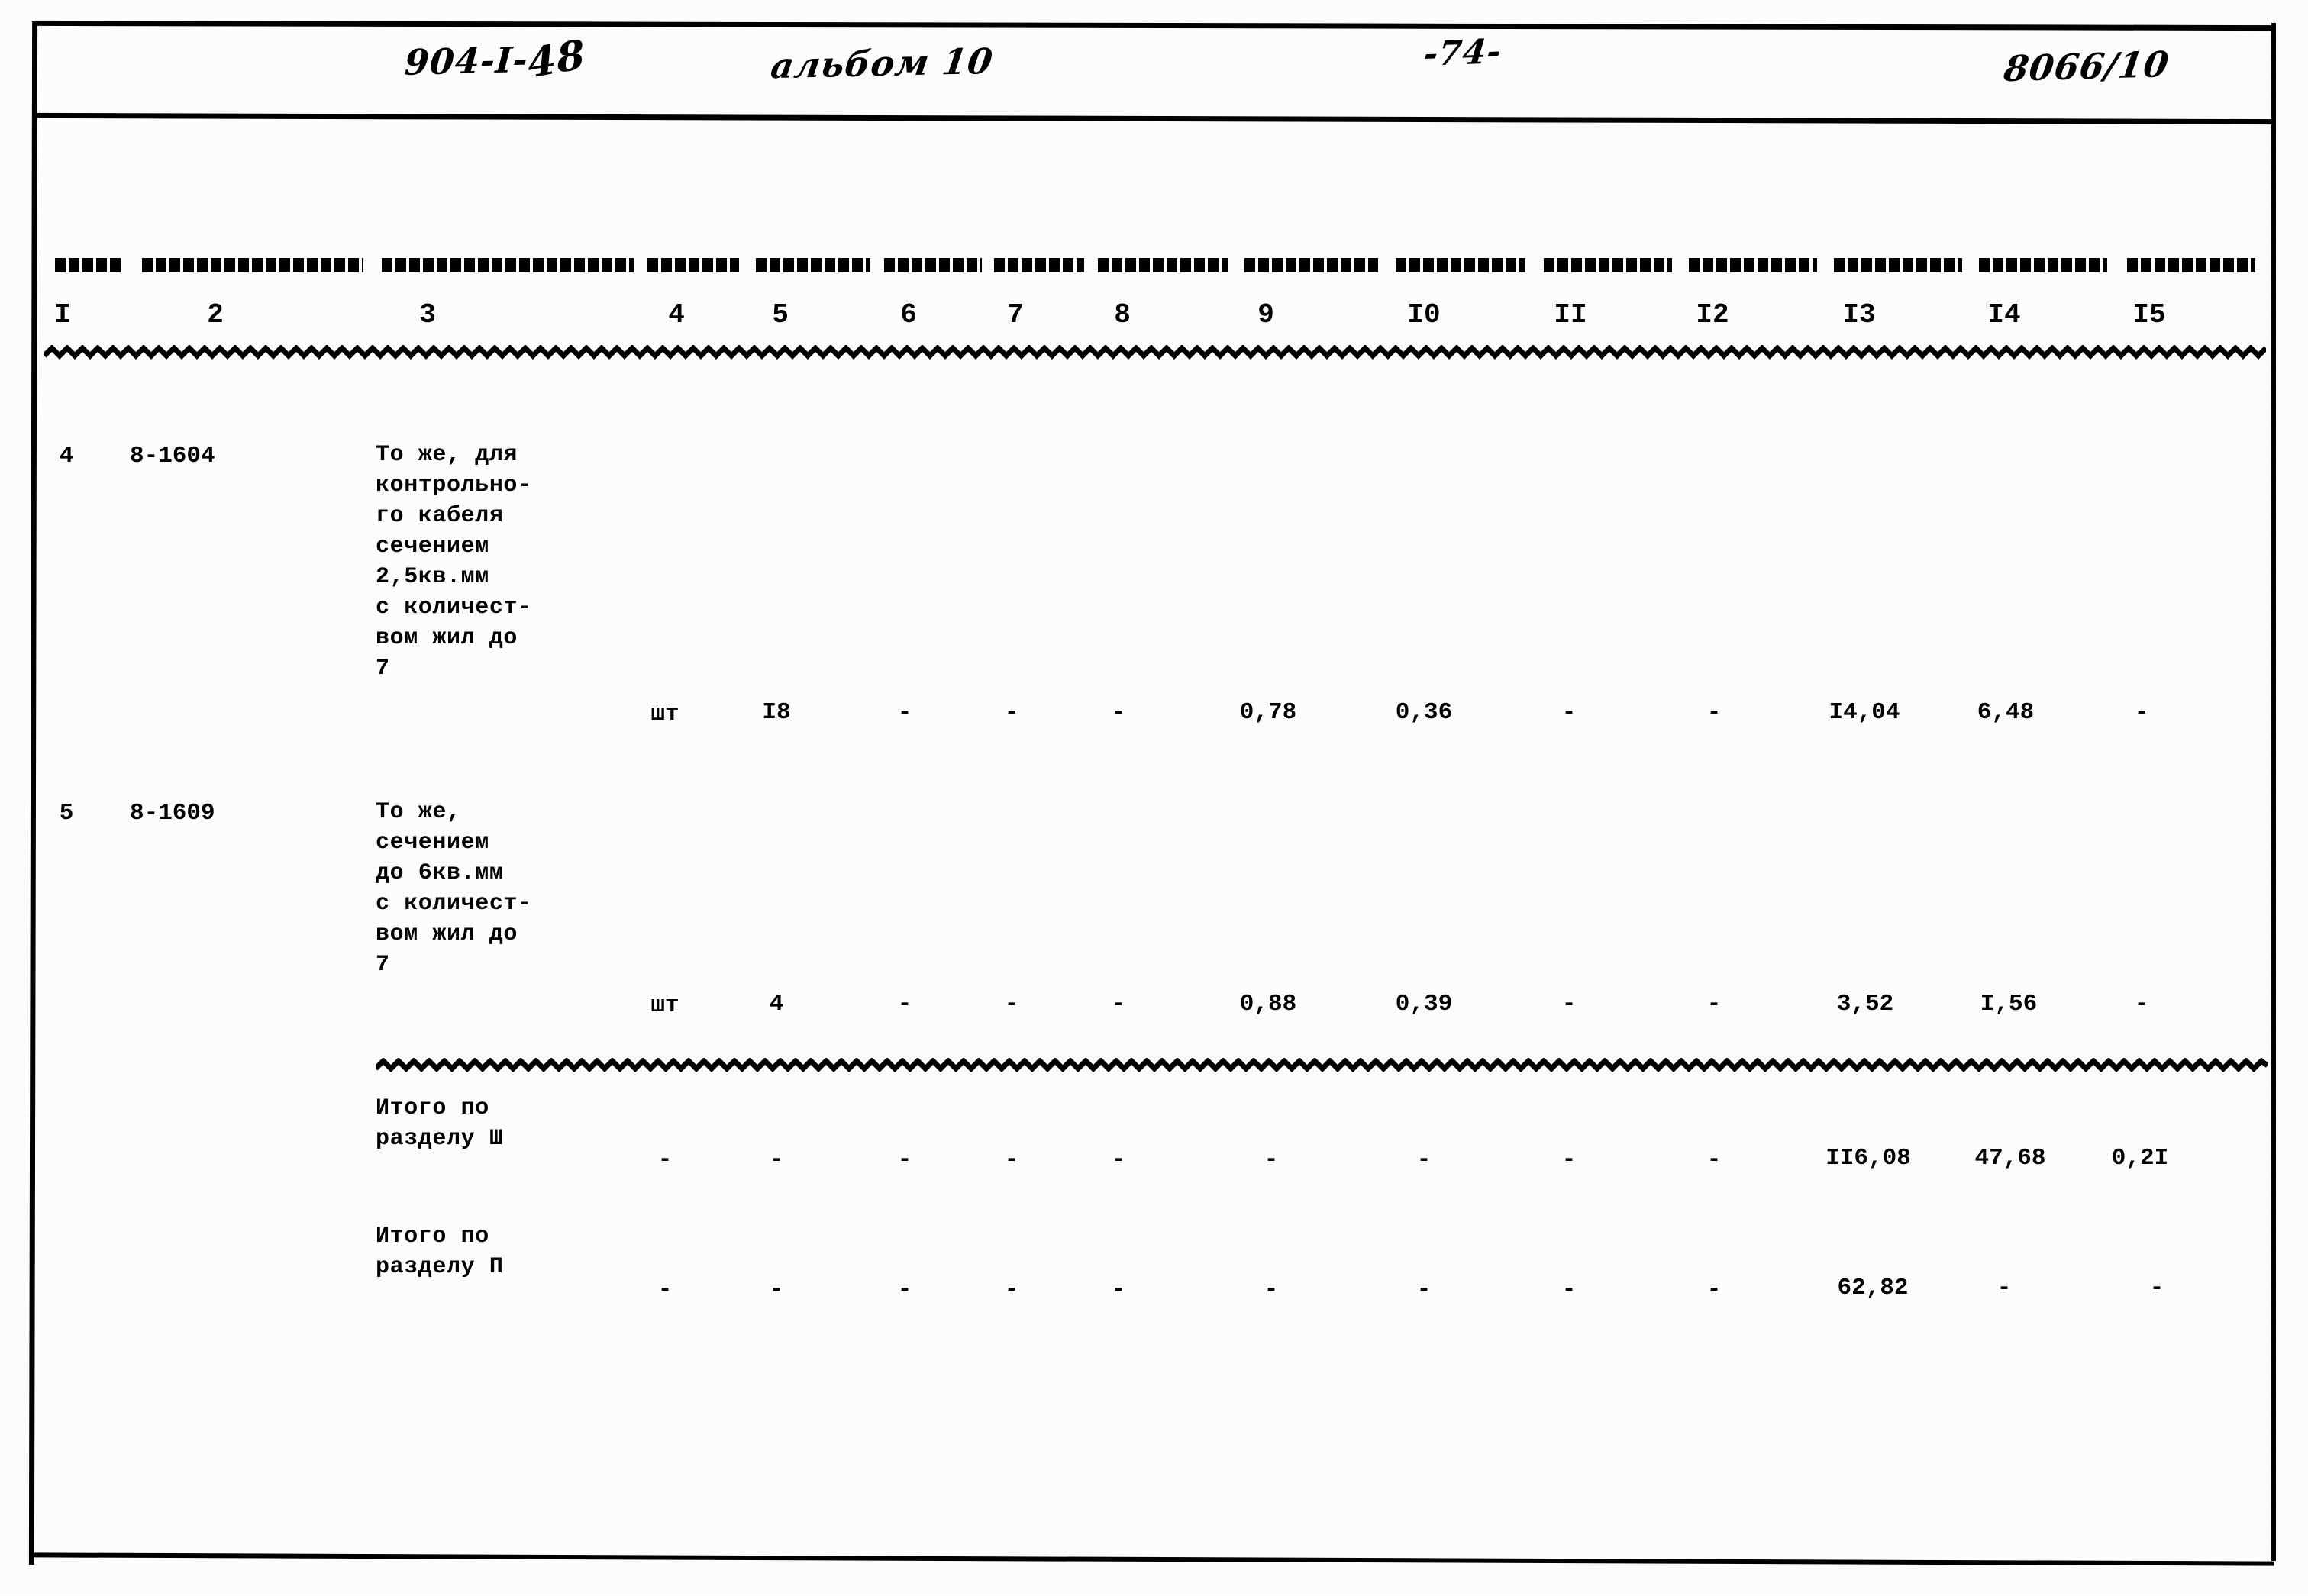 The width and height of the screenshot is (2308, 1596). Describe the element at coordinates (665, 1159) in the screenshot. I see `total-3-unit: -` at that location.